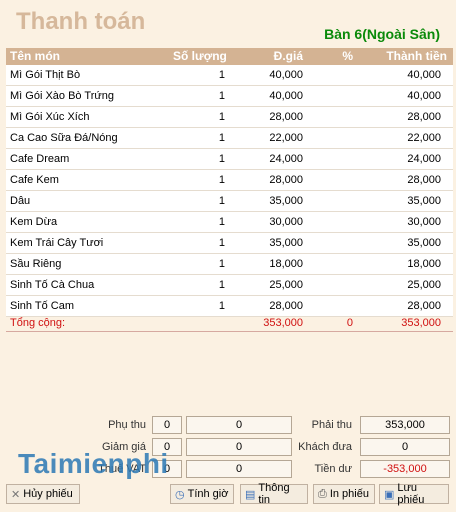 The width and height of the screenshot is (456, 512). What do you see at coordinates (349, 323) in the screenshot?
I see `total-pct: 0` at bounding box center [349, 323].